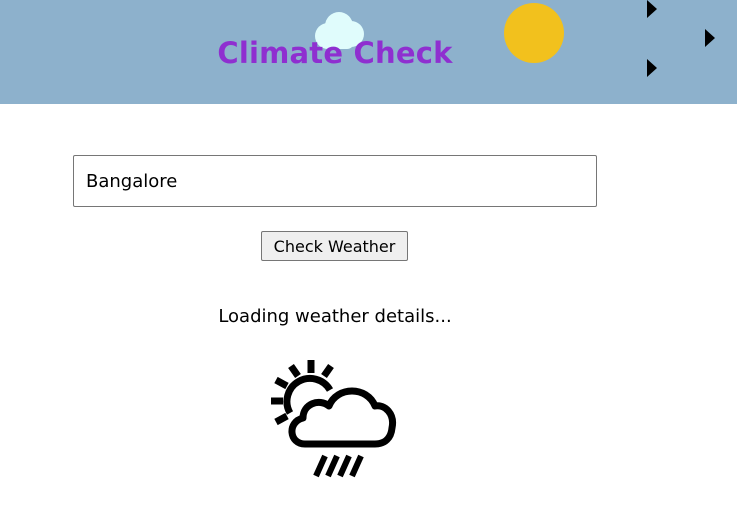  What do you see at coordinates (335, 181) in the screenshot?
I see `city-search-input` at bounding box center [335, 181].